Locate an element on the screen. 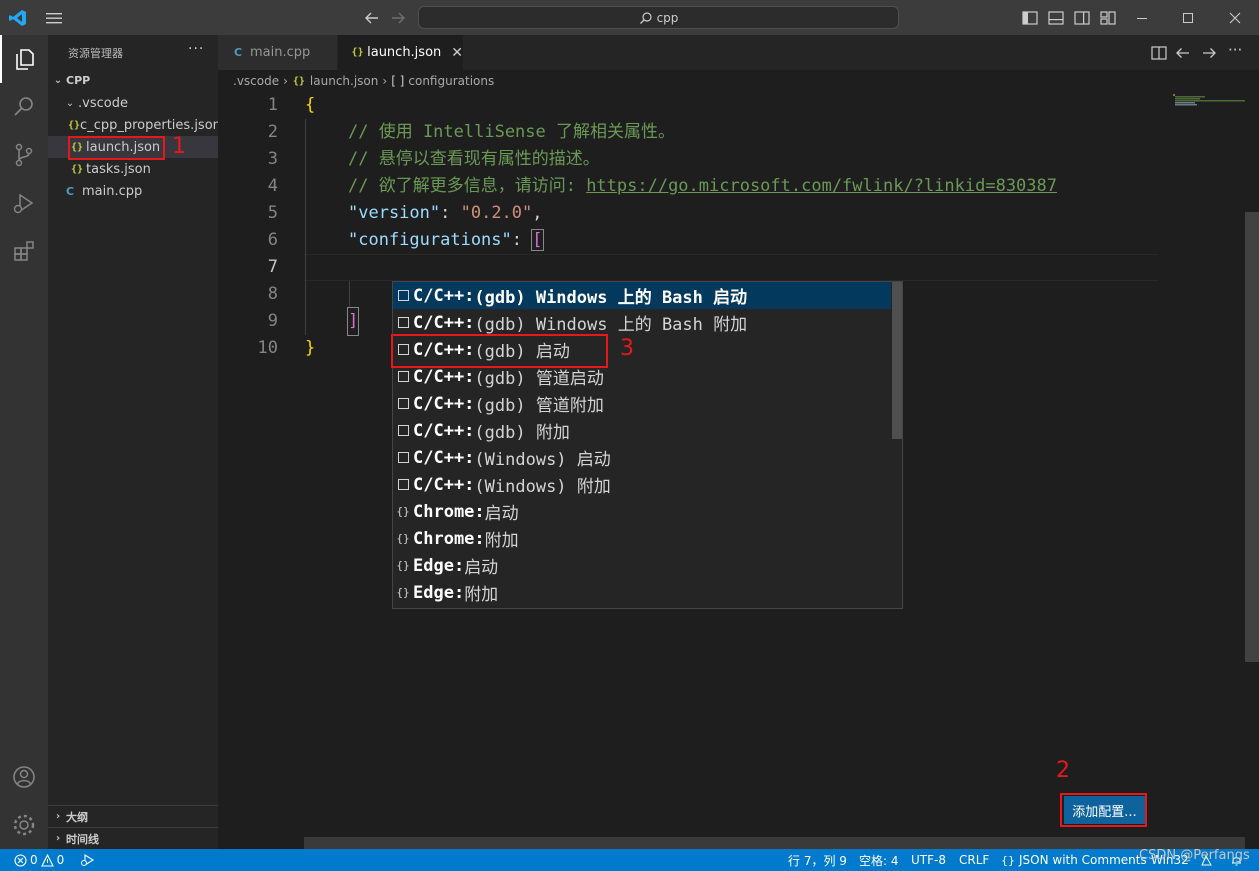  tab-main-cpp: C main.cpp is located at coordinates (277, 52).